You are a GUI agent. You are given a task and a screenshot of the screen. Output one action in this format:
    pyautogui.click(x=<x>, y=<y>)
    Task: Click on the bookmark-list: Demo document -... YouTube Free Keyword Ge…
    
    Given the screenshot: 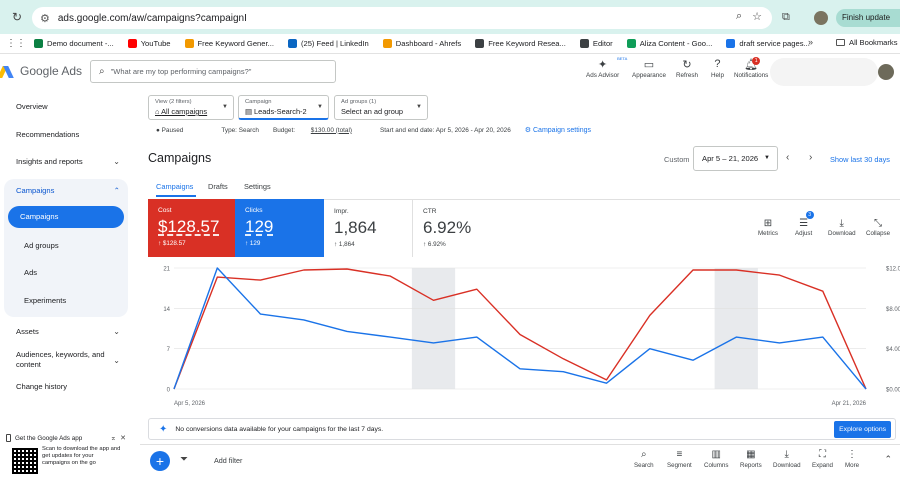 What is the action you would take?
    pyautogui.click(x=415, y=43)
    